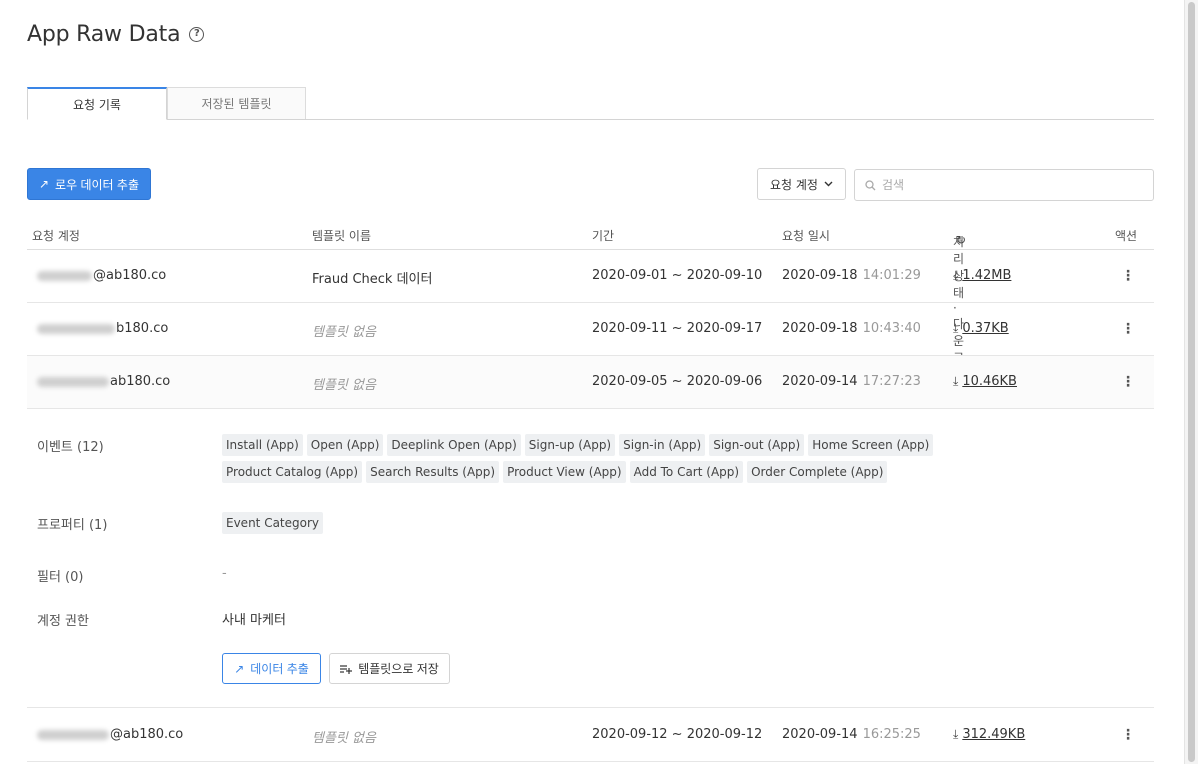  I want to click on period-cell: 2020-09-11 ~ 2020-09-17, so click(677, 328).